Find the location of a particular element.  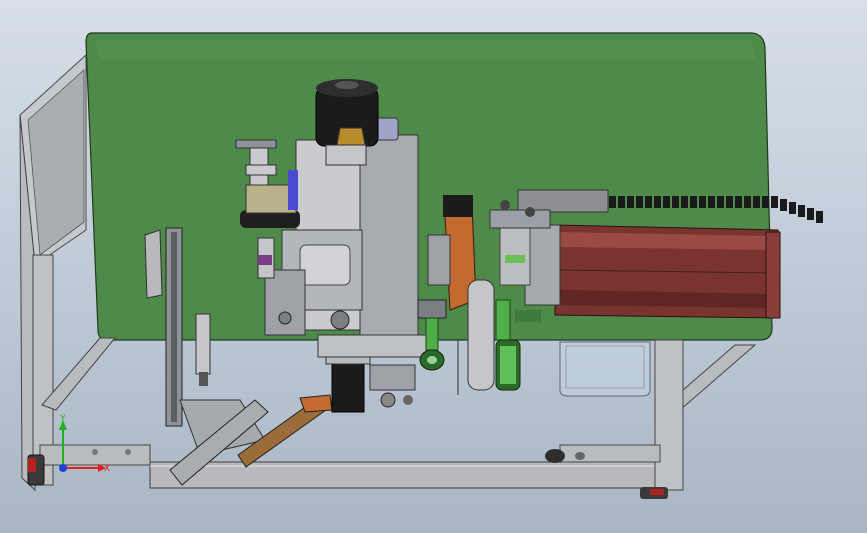

lower-stepper-motor is located at coordinates (373, 373).